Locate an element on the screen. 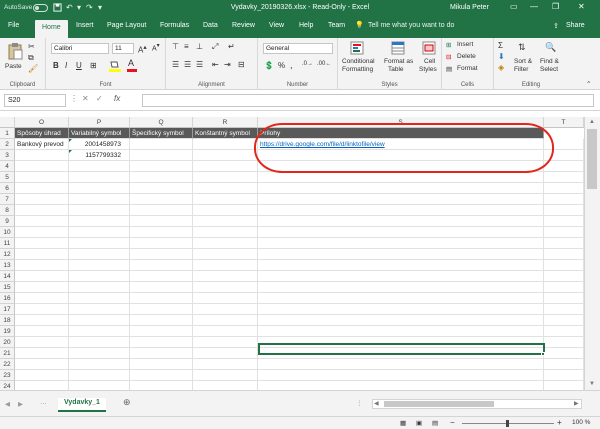 This screenshot has width=600, height=429. vertical-scroll-thumb is located at coordinates (592, 159).